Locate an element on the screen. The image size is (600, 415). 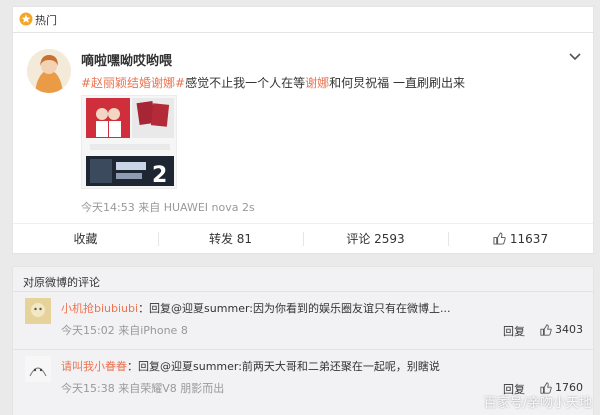
favorite-label: 收藏 is located at coordinates (85, 239).